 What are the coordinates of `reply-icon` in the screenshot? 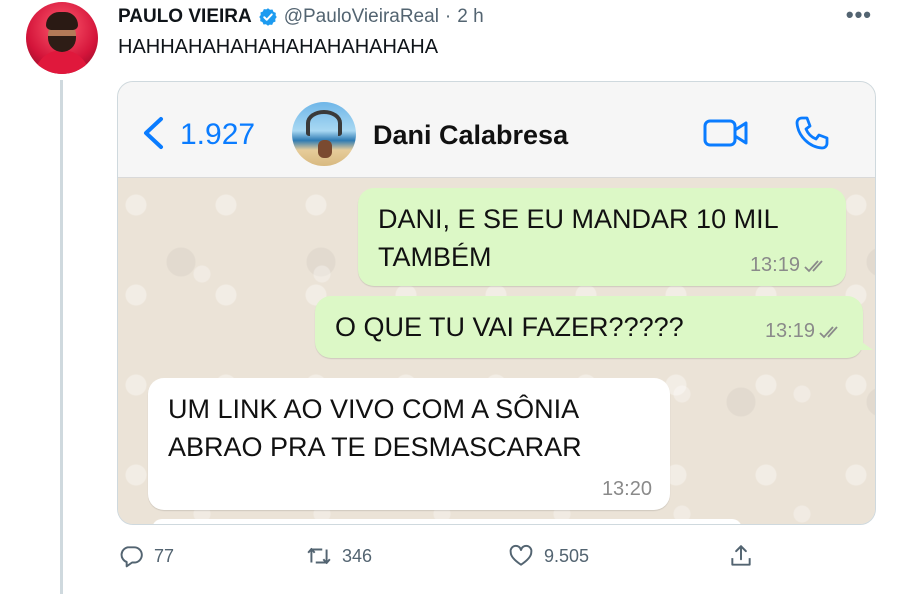 It's located at (131, 557).